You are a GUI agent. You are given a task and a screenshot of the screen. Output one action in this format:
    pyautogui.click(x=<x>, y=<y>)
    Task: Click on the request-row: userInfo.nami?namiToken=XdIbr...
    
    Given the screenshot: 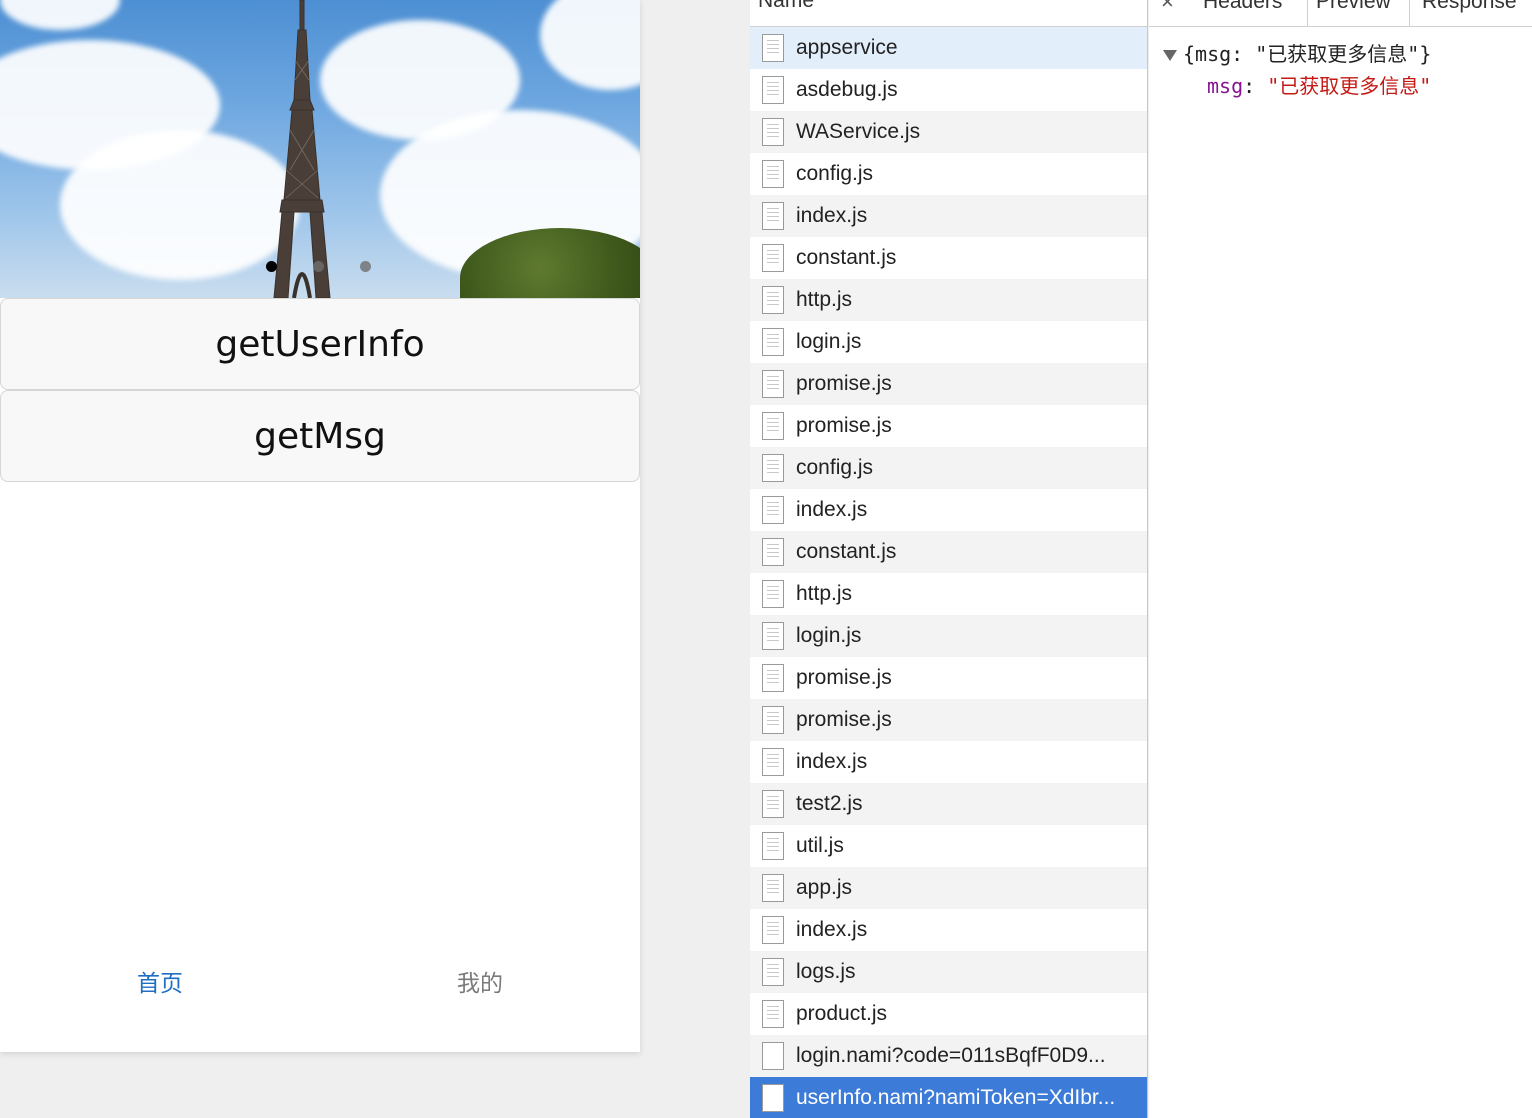 What is the action you would take?
    pyautogui.click(x=948, y=1097)
    